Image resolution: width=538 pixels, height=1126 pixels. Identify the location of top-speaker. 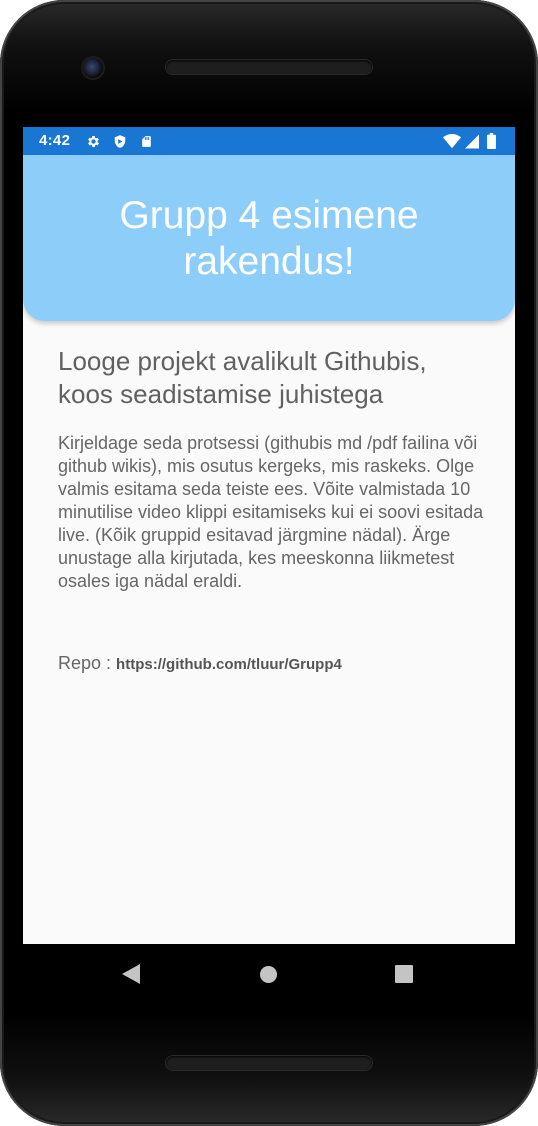
(269, 67).